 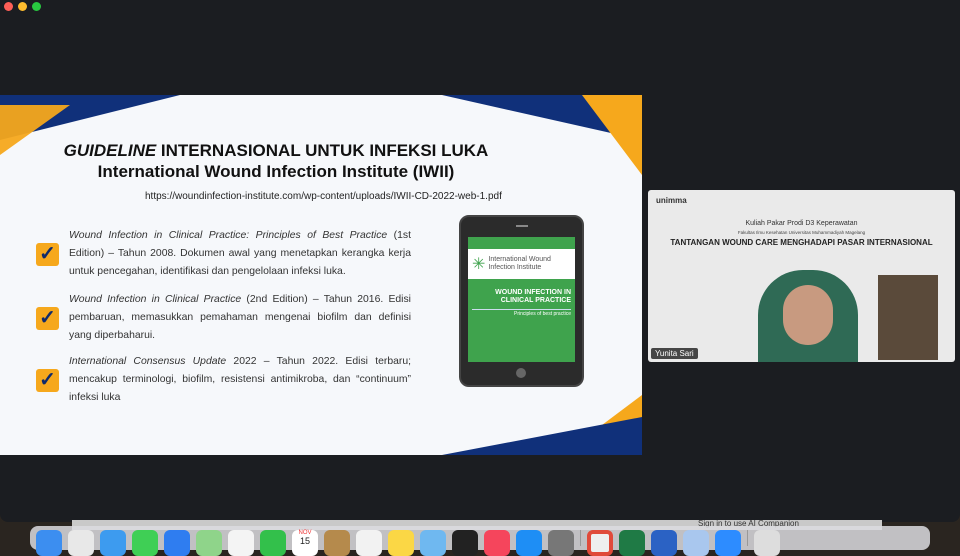 What do you see at coordinates (664, 543) in the screenshot?
I see `word-icon` at bounding box center [664, 543].